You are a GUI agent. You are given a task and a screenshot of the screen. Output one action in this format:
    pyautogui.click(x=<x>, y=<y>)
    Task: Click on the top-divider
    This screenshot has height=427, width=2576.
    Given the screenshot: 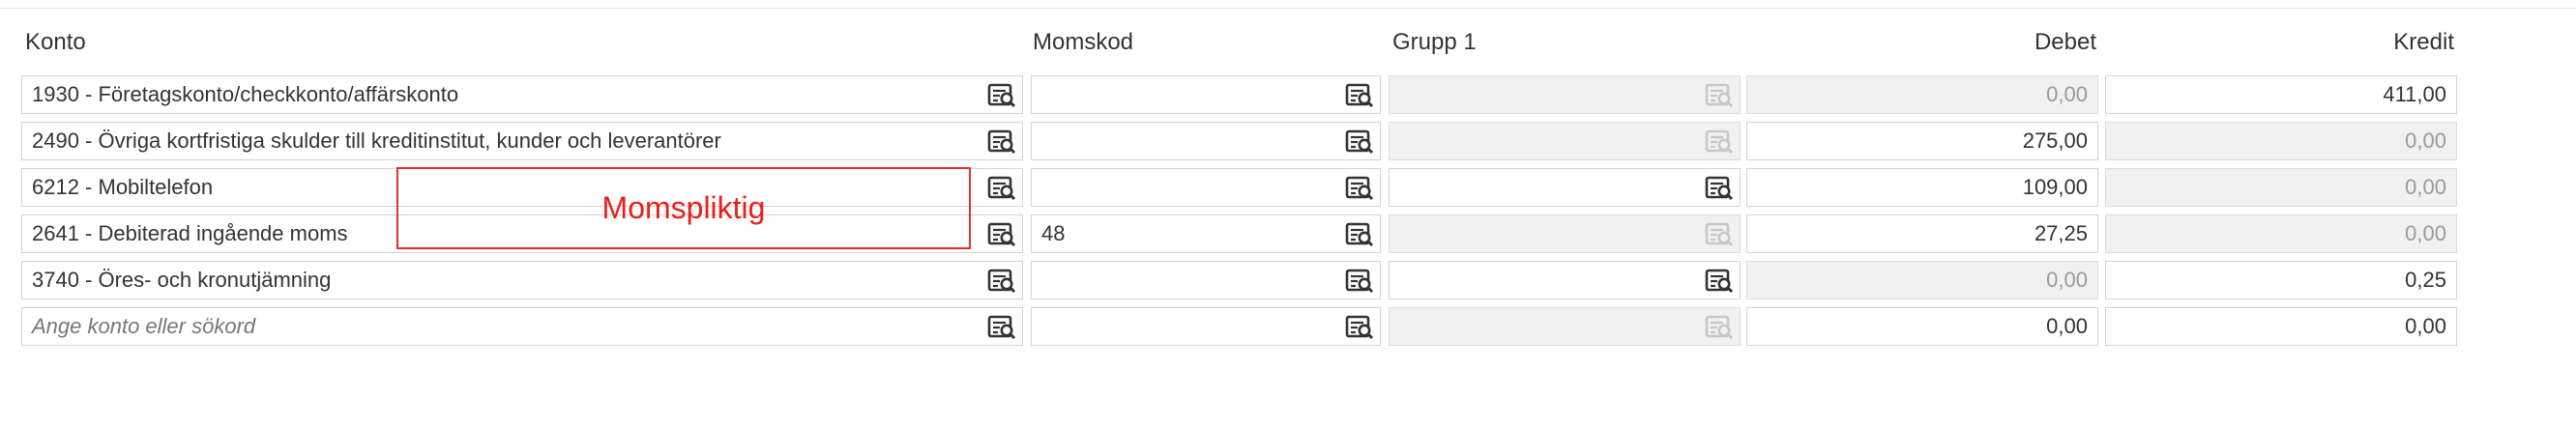 What is the action you would take?
    pyautogui.click(x=1288, y=8)
    